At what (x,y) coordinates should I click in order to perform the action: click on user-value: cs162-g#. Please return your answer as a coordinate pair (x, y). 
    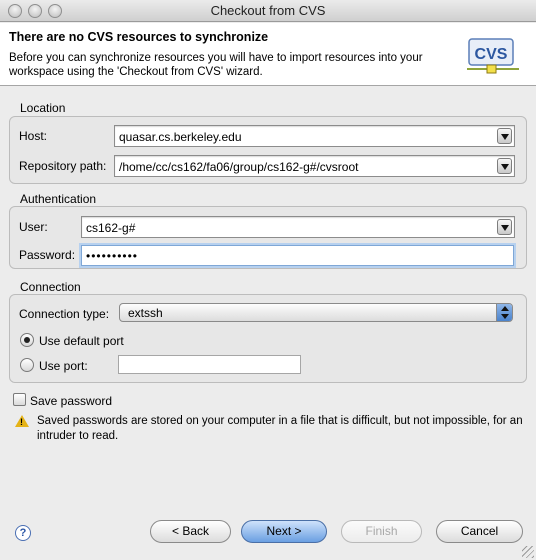
    Looking at the image, I should click on (111, 228).